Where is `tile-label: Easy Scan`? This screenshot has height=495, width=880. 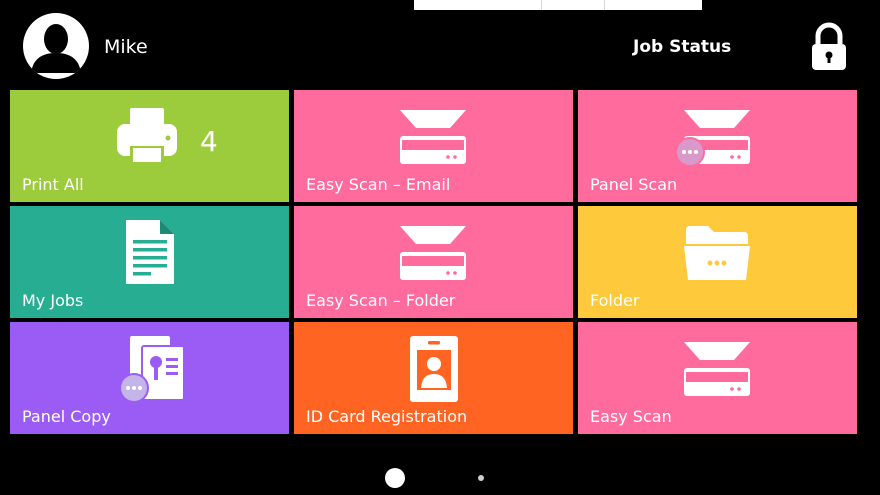 tile-label: Easy Scan is located at coordinates (631, 416).